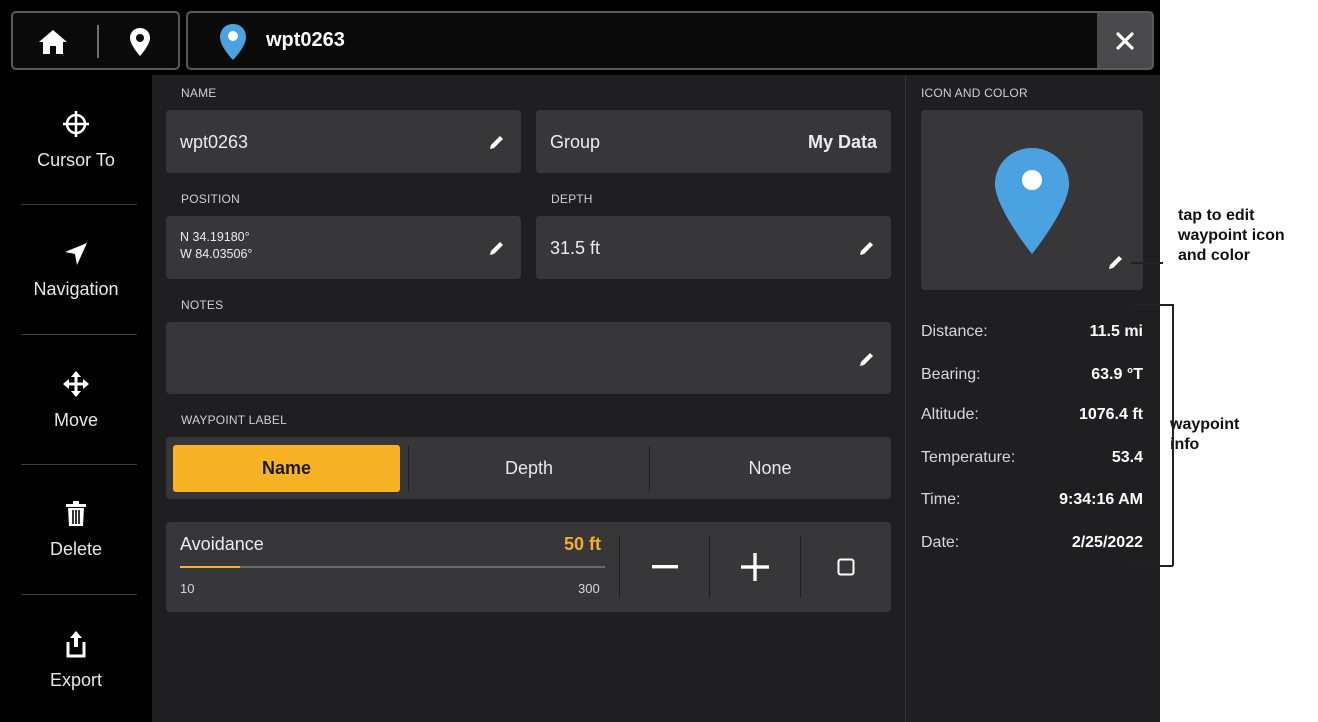 This screenshot has width=1318, height=722. I want to click on info-bracket-vertical, so click(1173, 435).